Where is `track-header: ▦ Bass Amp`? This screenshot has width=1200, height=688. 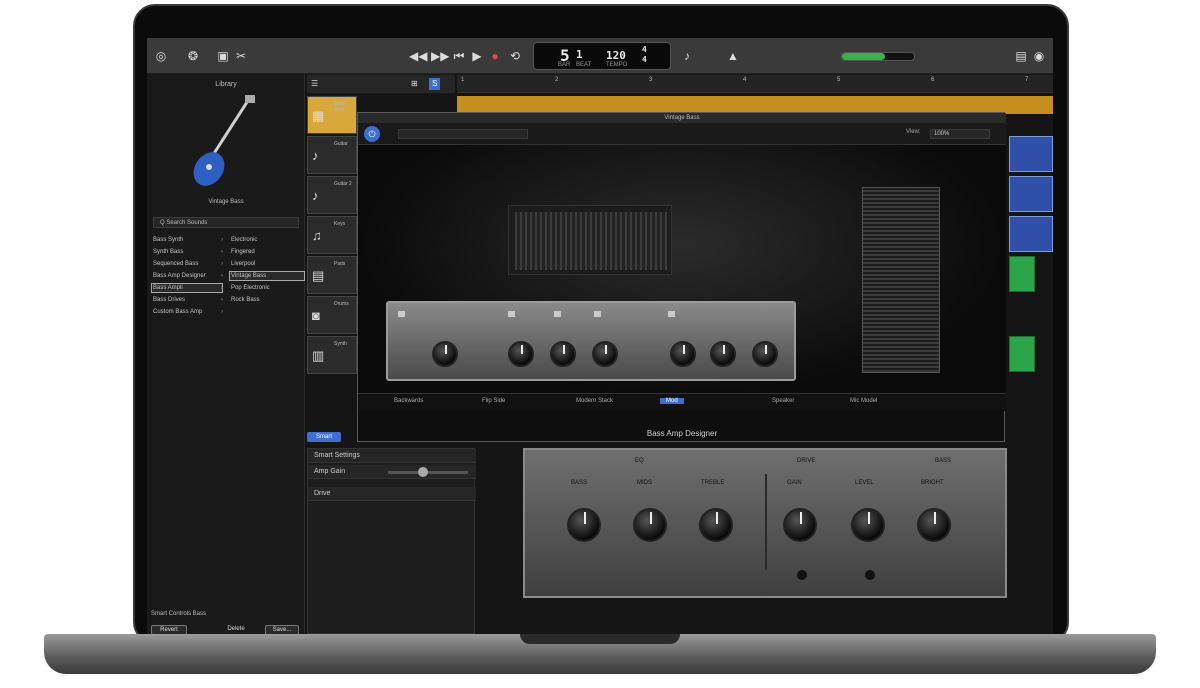 track-header: ▦ Bass Amp is located at coordinates (332, 115).